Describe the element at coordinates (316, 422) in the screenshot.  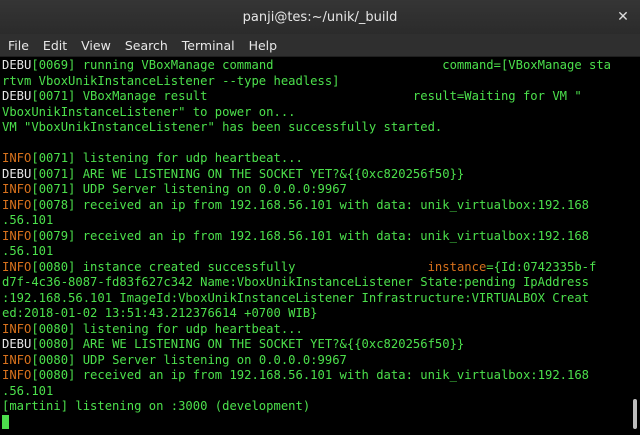
I see `prompt-line` at that location.